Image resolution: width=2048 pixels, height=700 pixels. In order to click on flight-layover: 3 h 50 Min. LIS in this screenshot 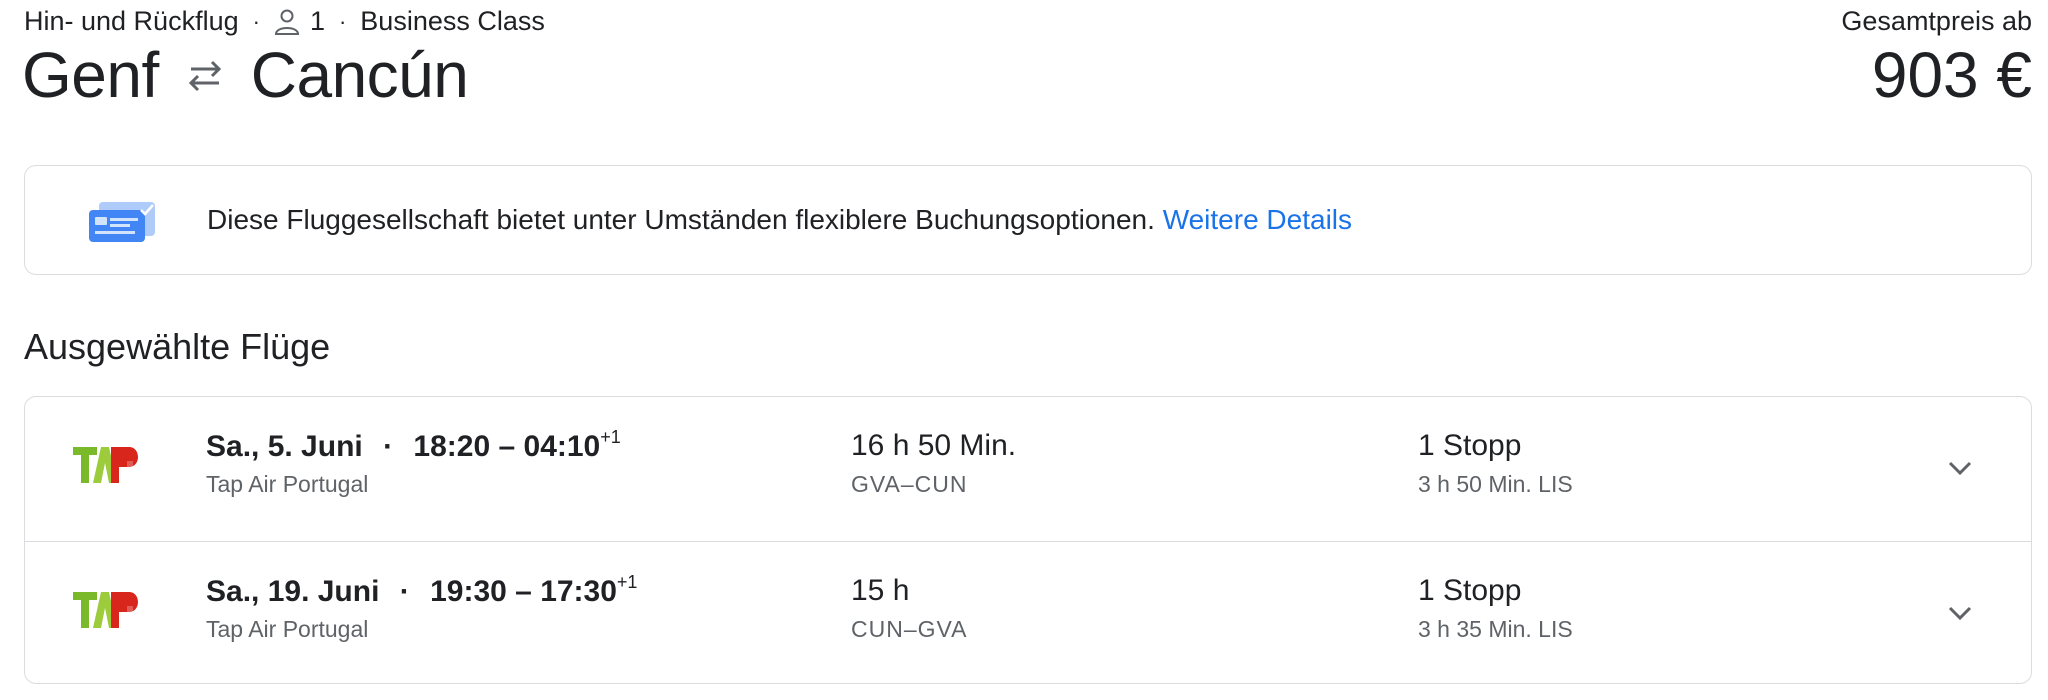, I will do `click(1495, 484)`.